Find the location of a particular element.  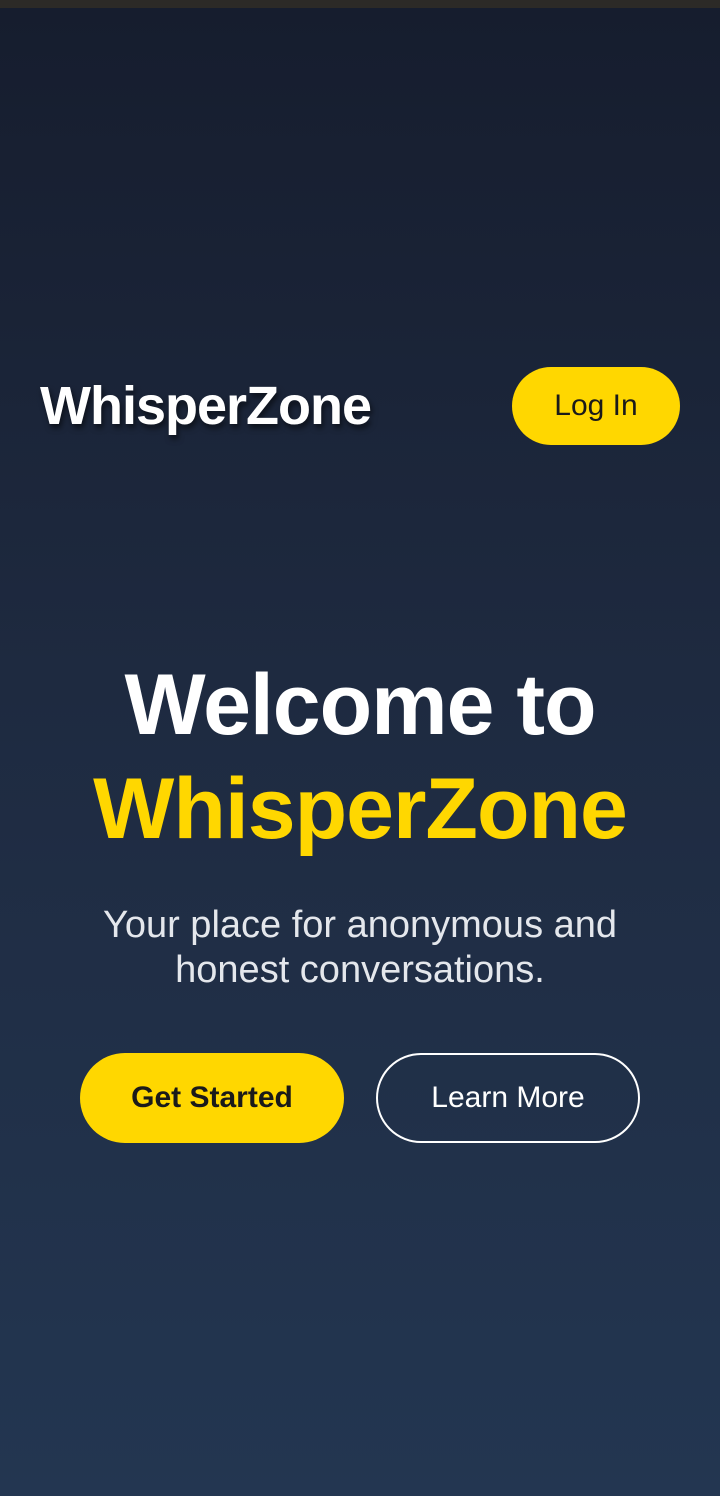

top-header: WhisperZone Log In is located at coordinates (360, 406).